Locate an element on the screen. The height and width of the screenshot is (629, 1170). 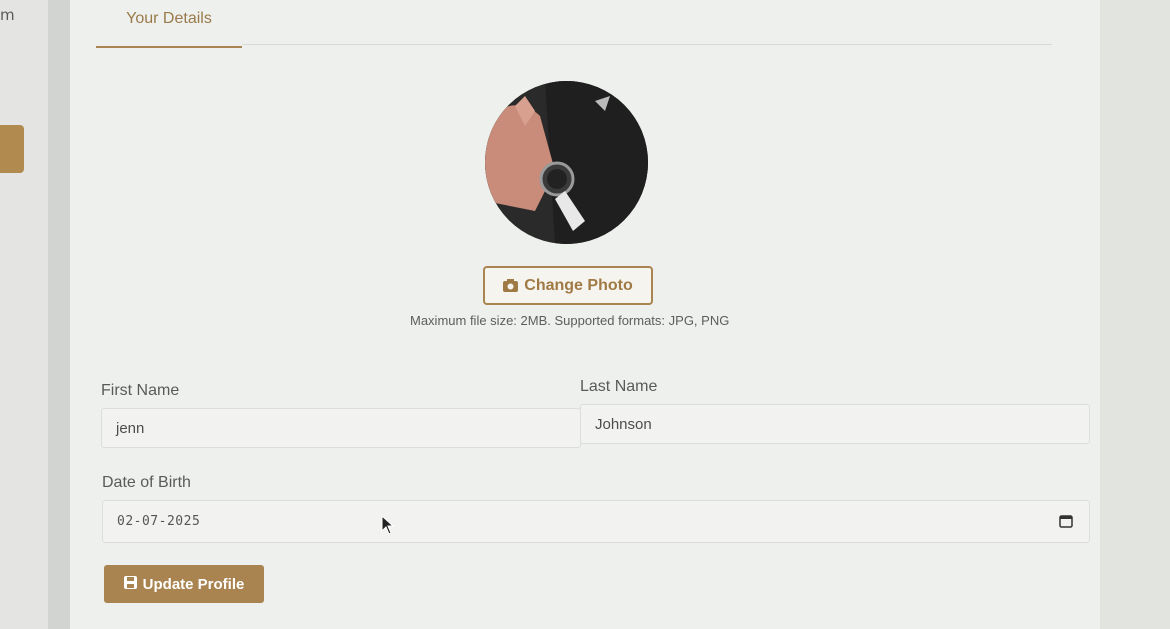
save-icon is located at coordinates (130, 584).